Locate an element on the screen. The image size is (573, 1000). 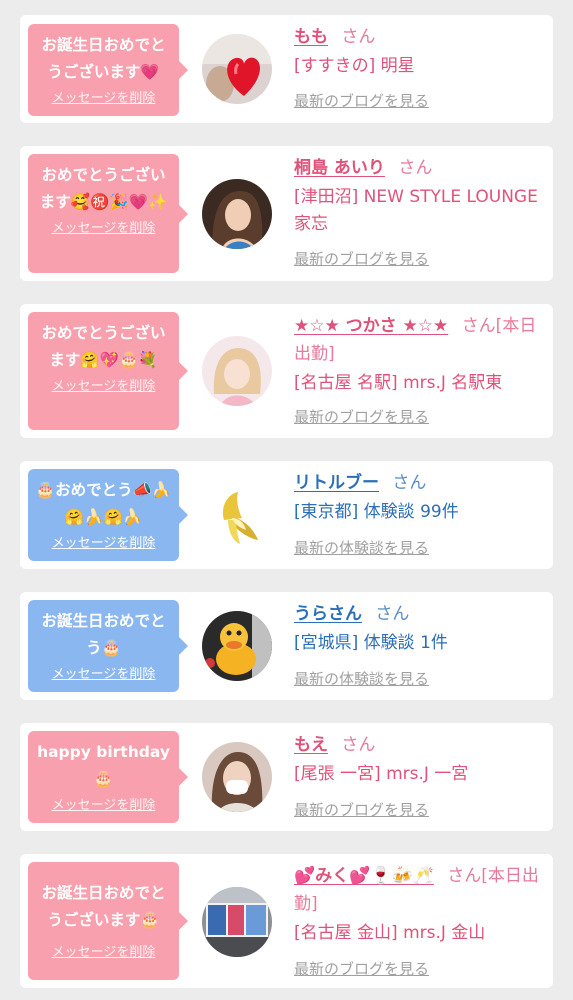
message-text: おめでとうございます🤗💖🎂💐 is located at coordinates (103, 346).